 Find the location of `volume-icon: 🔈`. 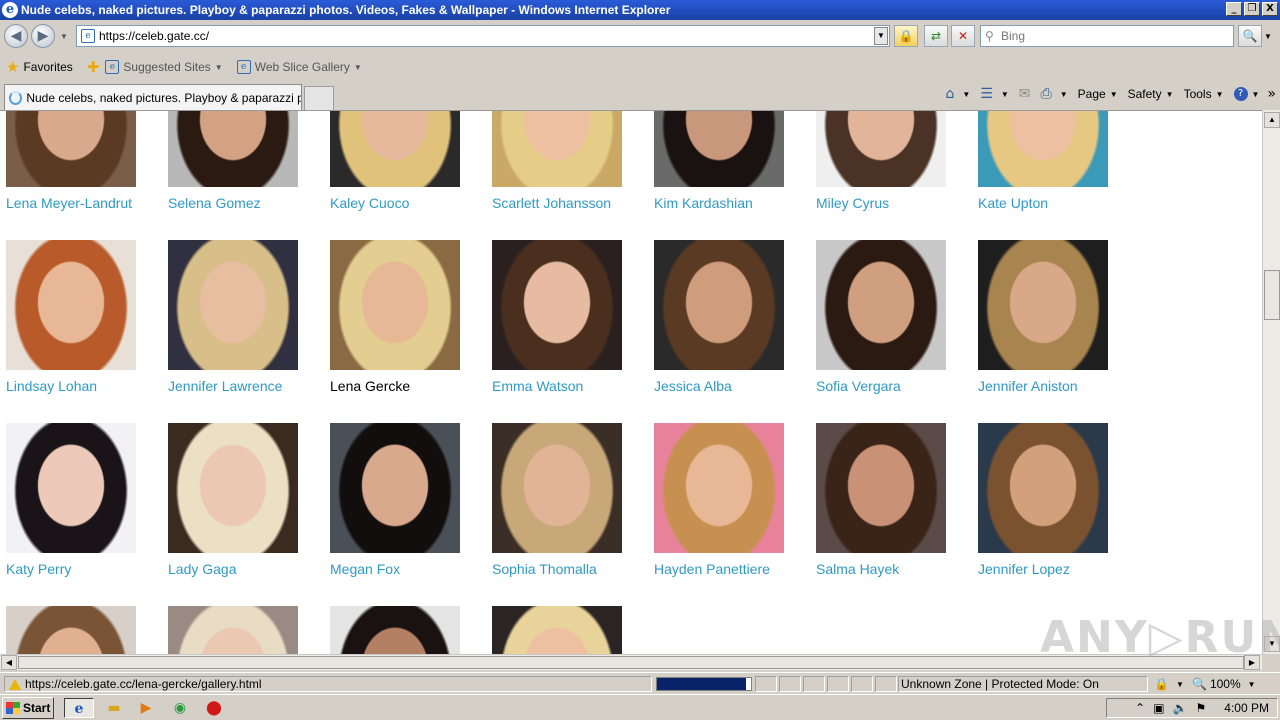

volume-icon: 🔈 is located at coordinates (1180, 708).